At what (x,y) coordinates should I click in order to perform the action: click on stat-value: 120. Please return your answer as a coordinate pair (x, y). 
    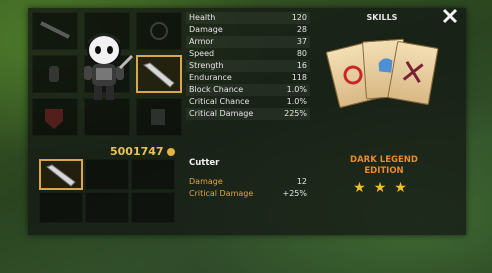
    Looking at the image, I should click on (299, 17).